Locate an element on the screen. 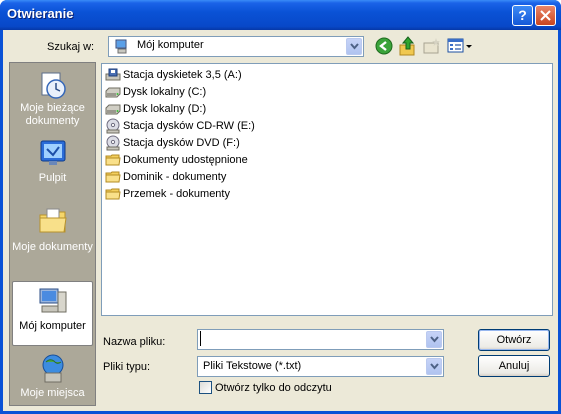 Image resolution: width=561 pixels, height=414 pixels. back-button is located at coordinates (385, 47).